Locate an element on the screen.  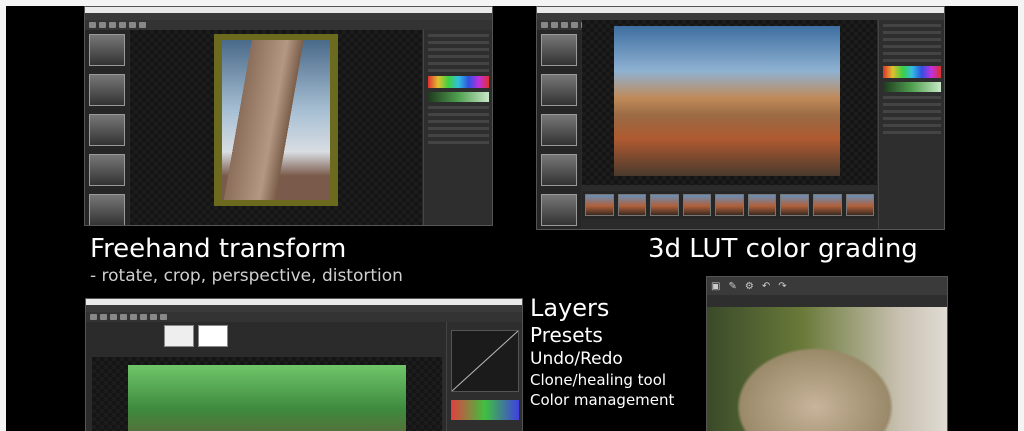
photo-tower is located at coordinates (276, 120).